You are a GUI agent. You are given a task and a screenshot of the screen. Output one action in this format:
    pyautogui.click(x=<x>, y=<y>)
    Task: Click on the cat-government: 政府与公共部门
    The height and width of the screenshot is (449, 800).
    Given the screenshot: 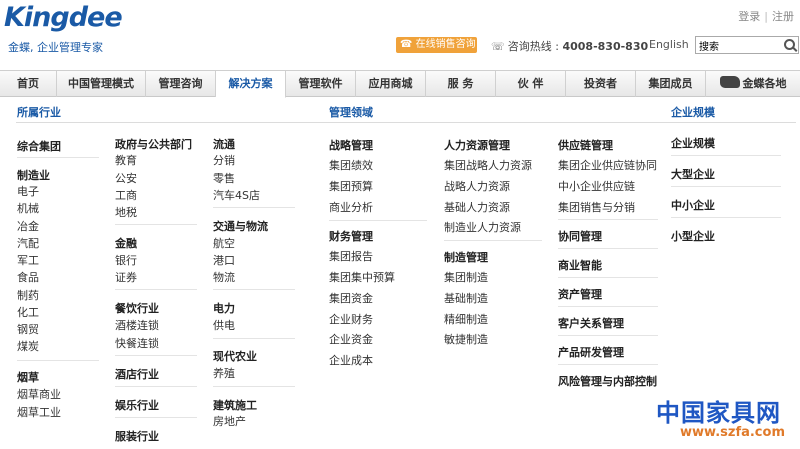 What is the action you would take?
    pyautogui.click(x=153, y=144)
    